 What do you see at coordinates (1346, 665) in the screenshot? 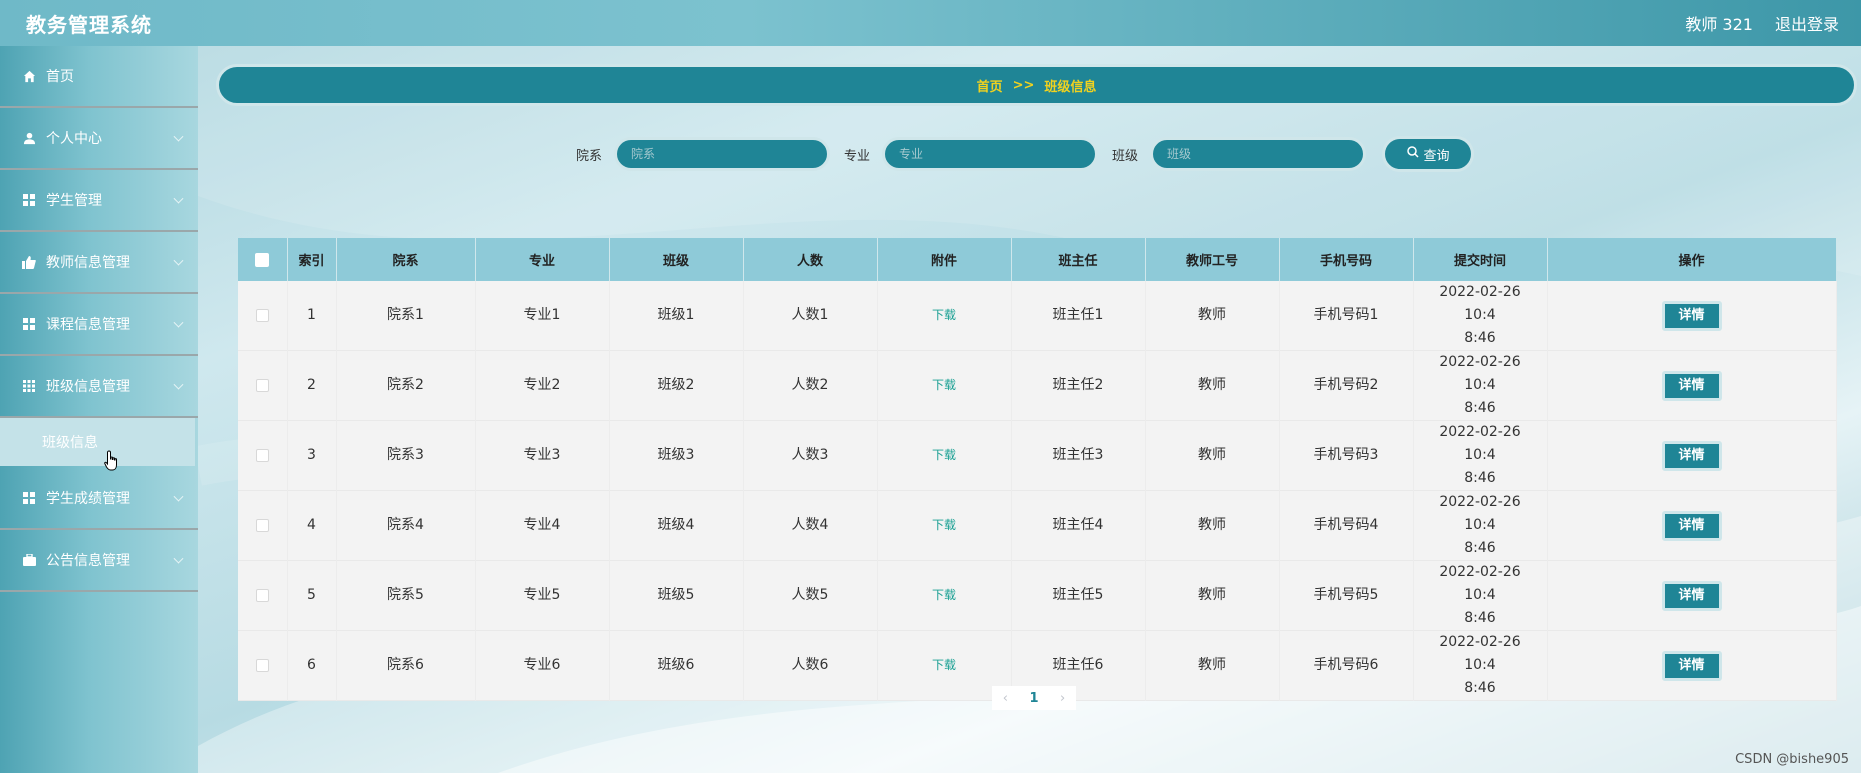
I see `phone-cell: 手机号码6` at bounding box center [1346, 665].